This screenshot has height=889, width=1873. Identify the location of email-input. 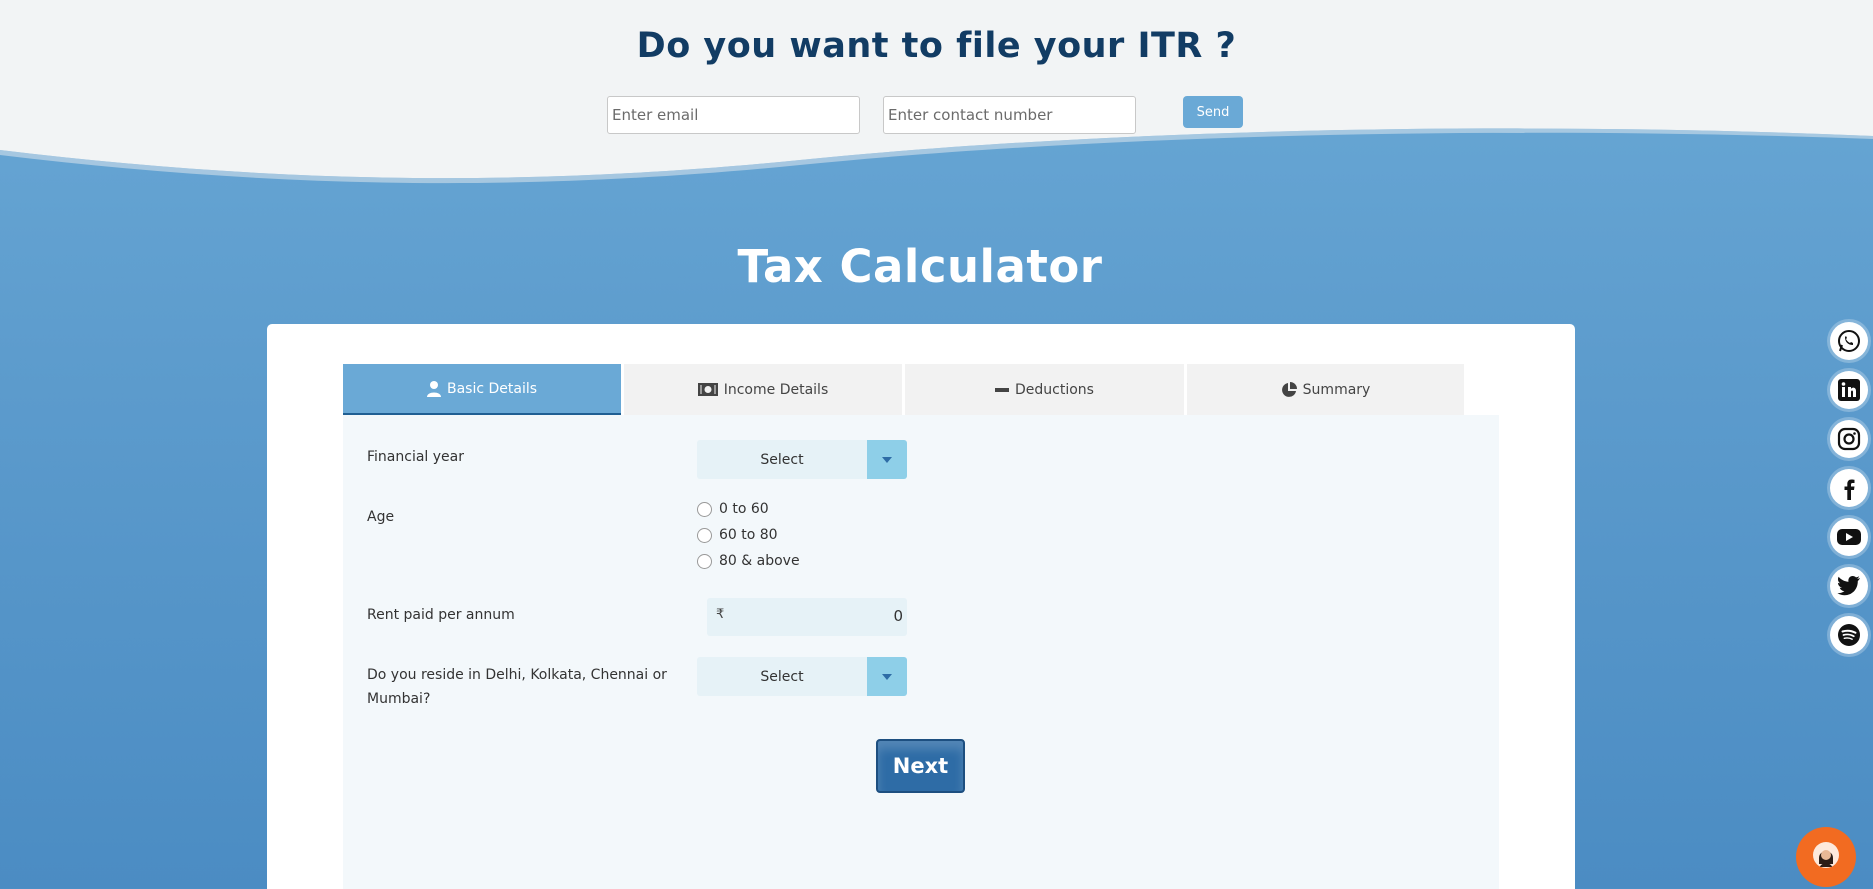
(733, 115).